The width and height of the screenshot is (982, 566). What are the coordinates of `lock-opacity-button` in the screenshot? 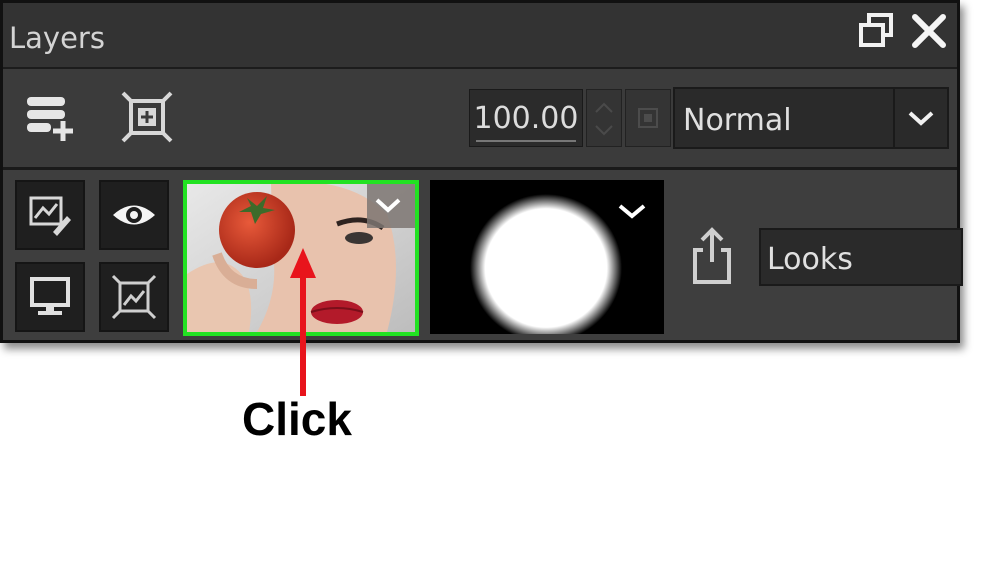 It's located at (648, 118).